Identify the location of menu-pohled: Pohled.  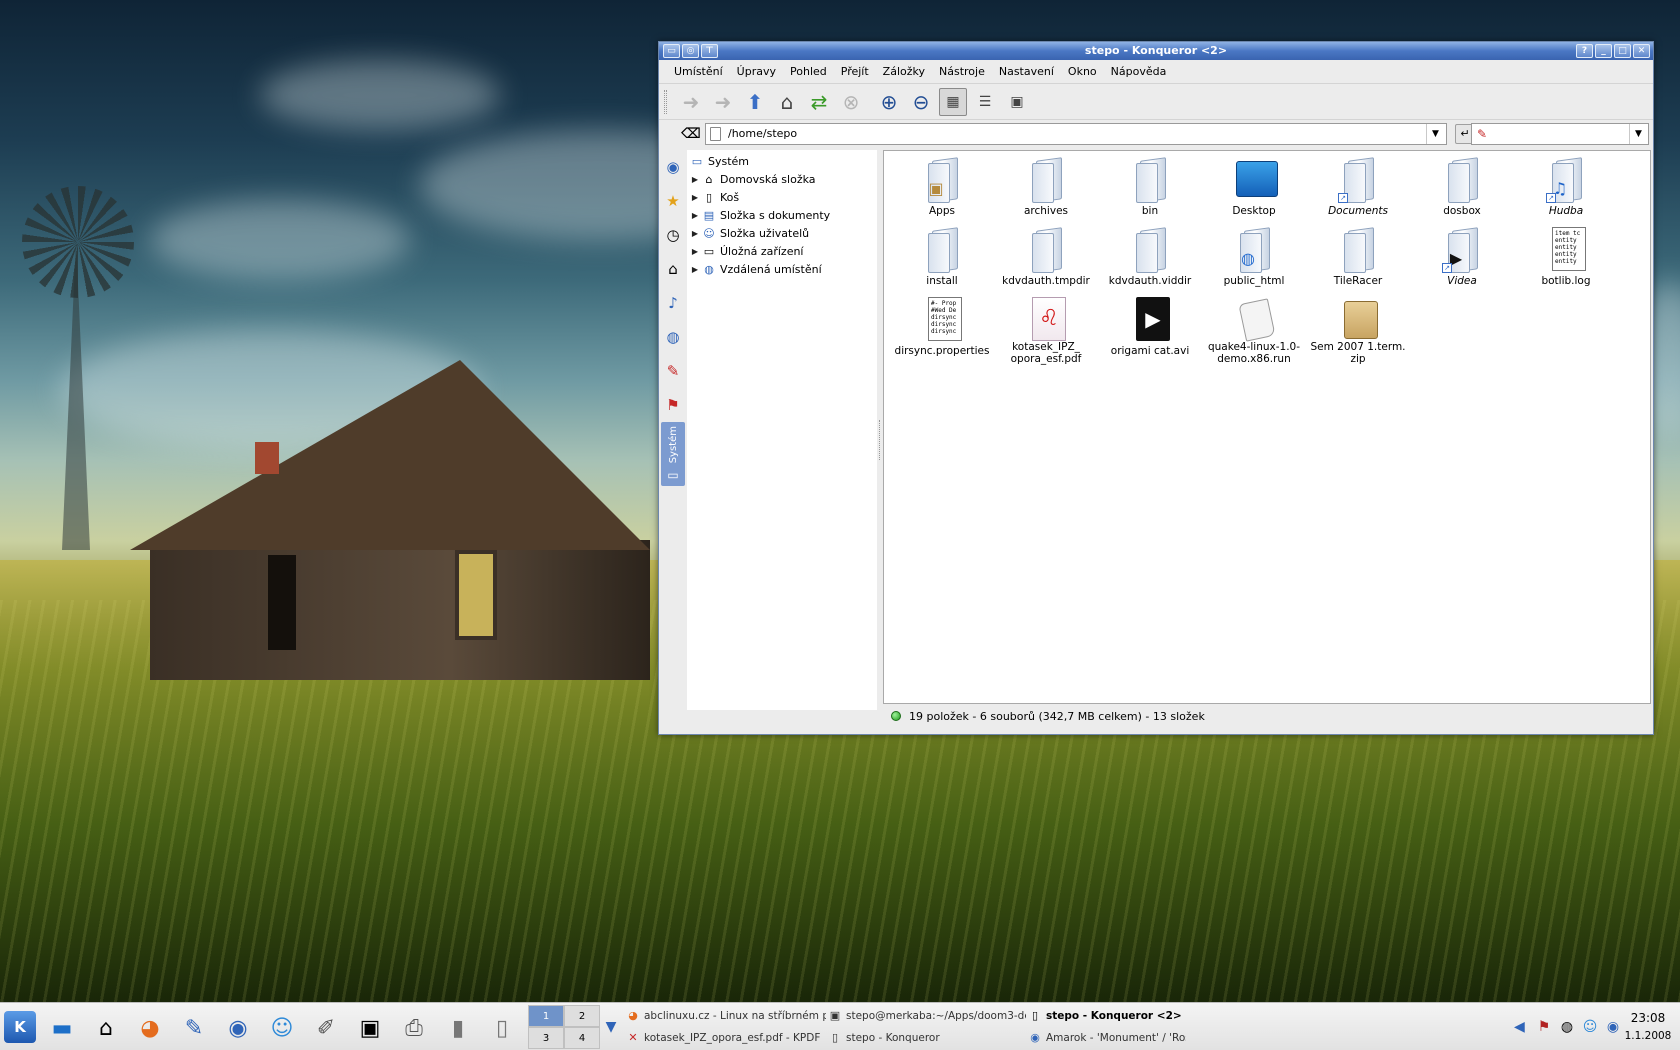
(808, 71).